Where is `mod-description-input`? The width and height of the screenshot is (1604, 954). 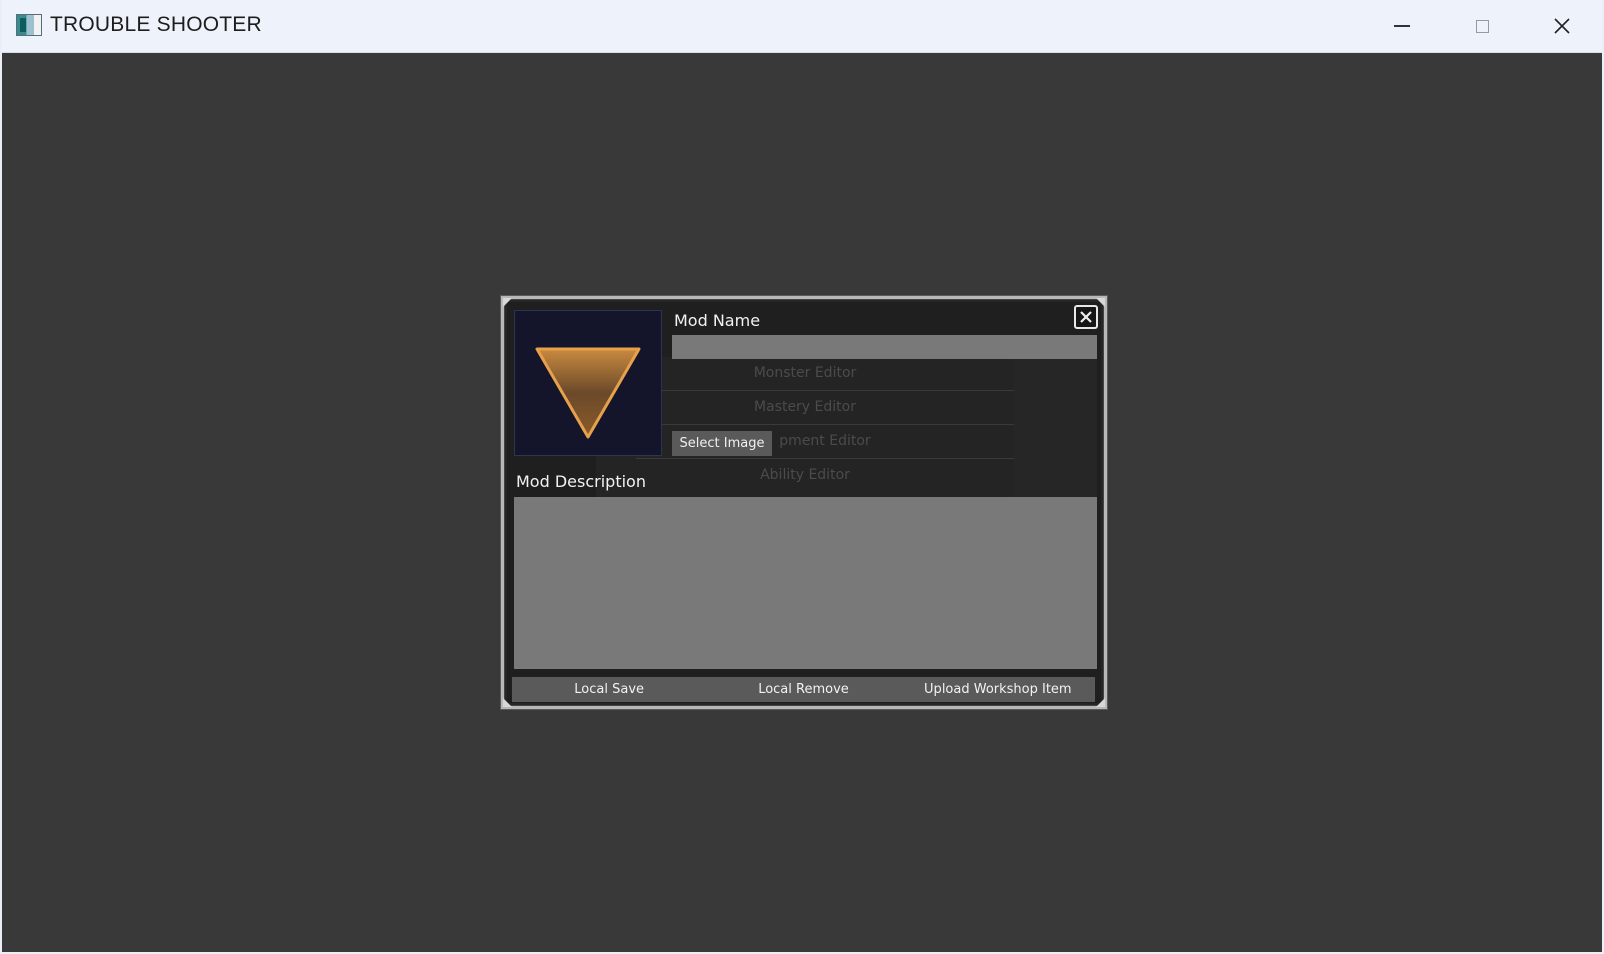 mod-description-input is located at coordinates (805, 583).